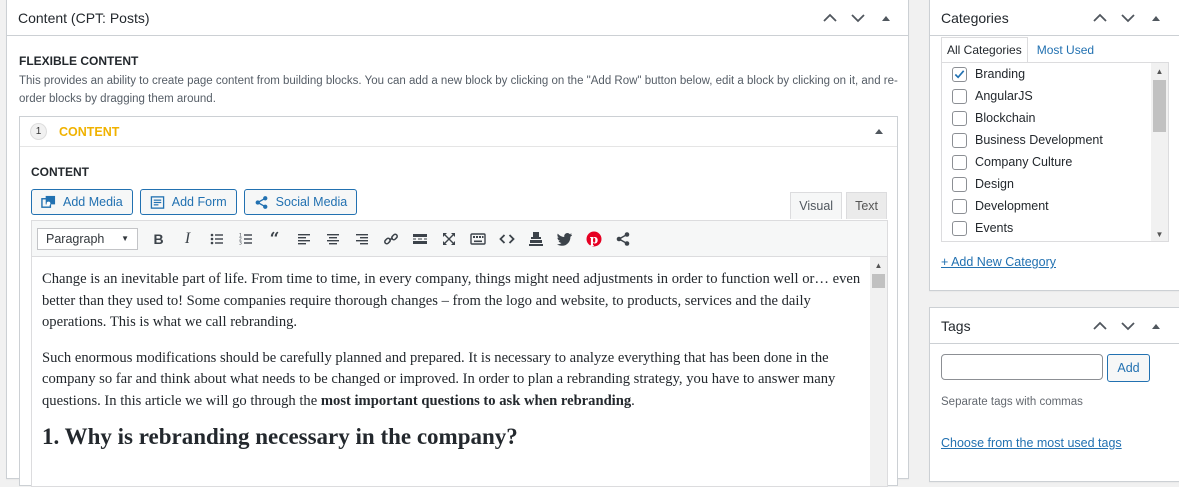  I want to click on blockquote-icon: “, so click(274, 238).